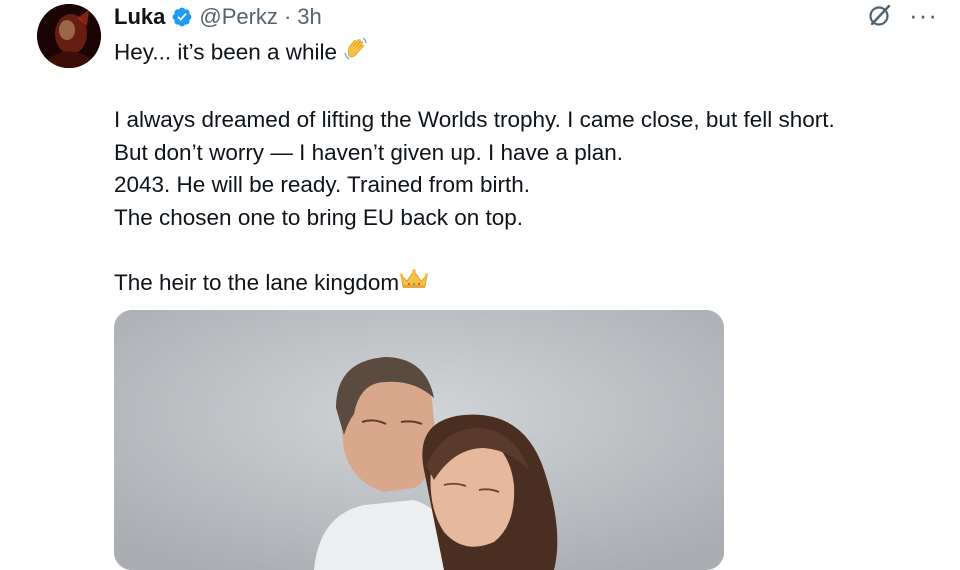  What do you see at coordinates (923, 15) in the screenshot?
I see `more-options-icon: ···` at bounding box center [923, 15].